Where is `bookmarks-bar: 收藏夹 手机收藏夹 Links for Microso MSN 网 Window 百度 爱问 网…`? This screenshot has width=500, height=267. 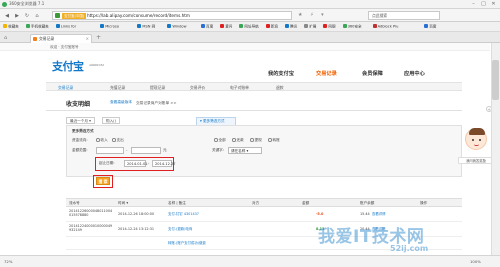
bookmarks-bar: 收藏夹 手机收藏夹 Links for Microso MSN 网 Window 百度 爱问 网… is located at coordinates (250, 27).